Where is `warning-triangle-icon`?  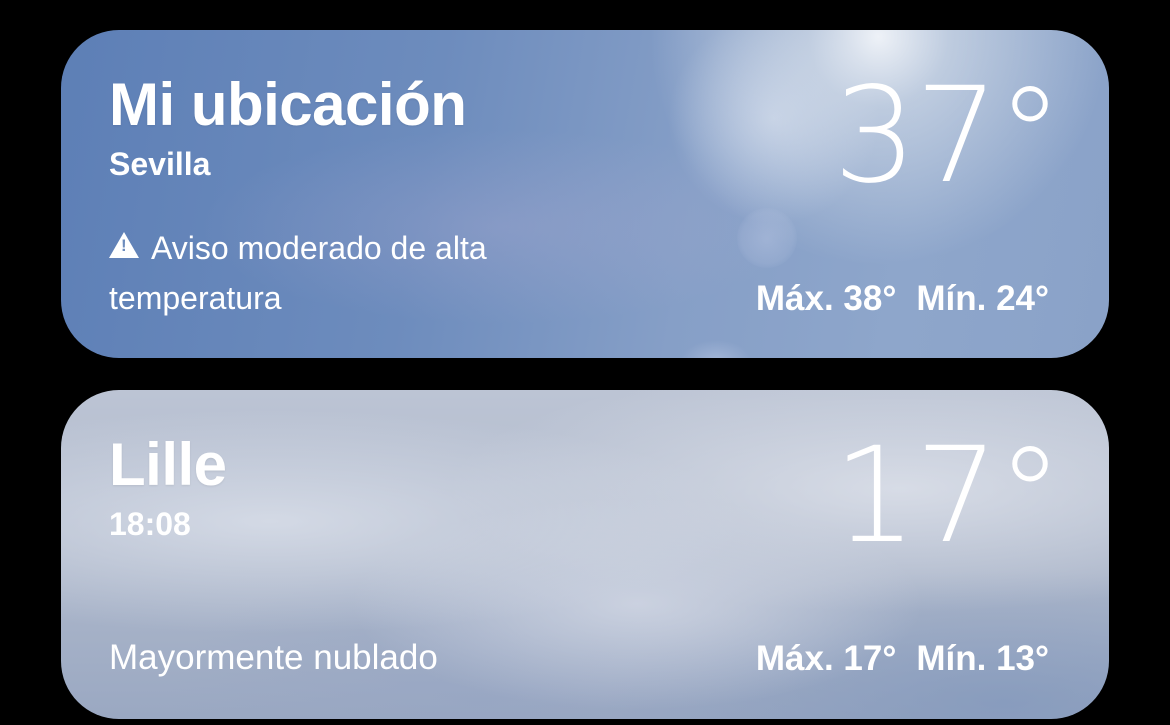 warning-triangle-icon is located at coordinates (124, 245).